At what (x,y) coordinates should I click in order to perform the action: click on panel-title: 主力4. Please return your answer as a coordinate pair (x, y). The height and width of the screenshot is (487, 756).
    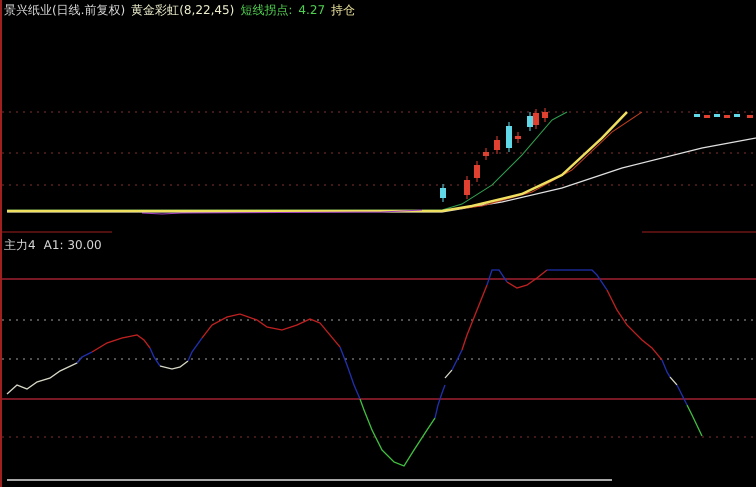
    Looking at the image, I should click on (20, 245).